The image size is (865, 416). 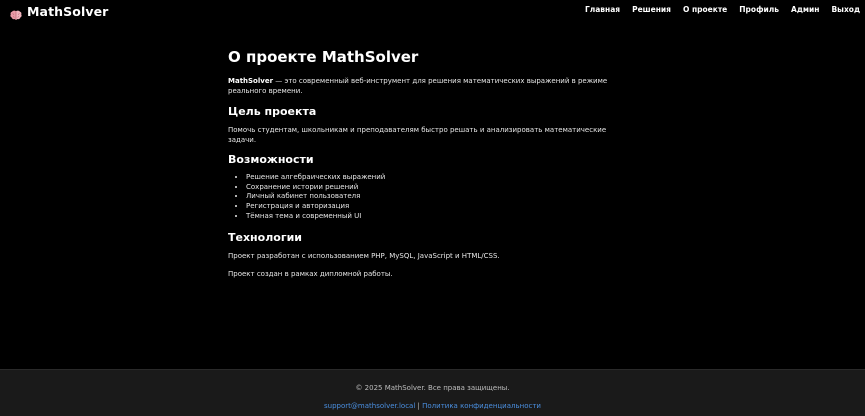 What do you see at coordinates (651, 9) in the screenshot?
I see `nav-solutions-link: Решения` at bounding box center [651, 9].